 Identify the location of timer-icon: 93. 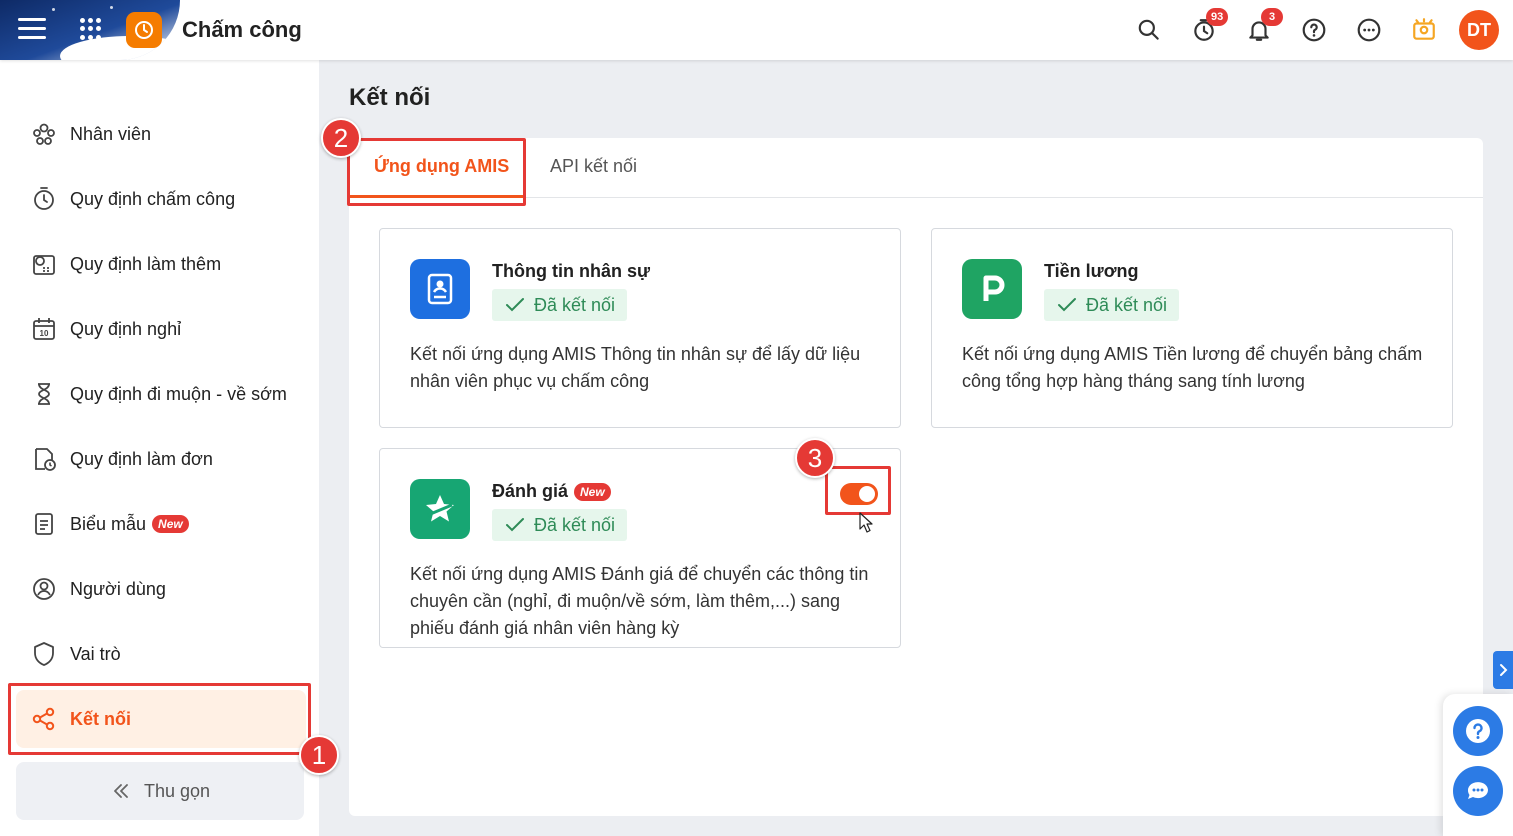
(1206, 29).